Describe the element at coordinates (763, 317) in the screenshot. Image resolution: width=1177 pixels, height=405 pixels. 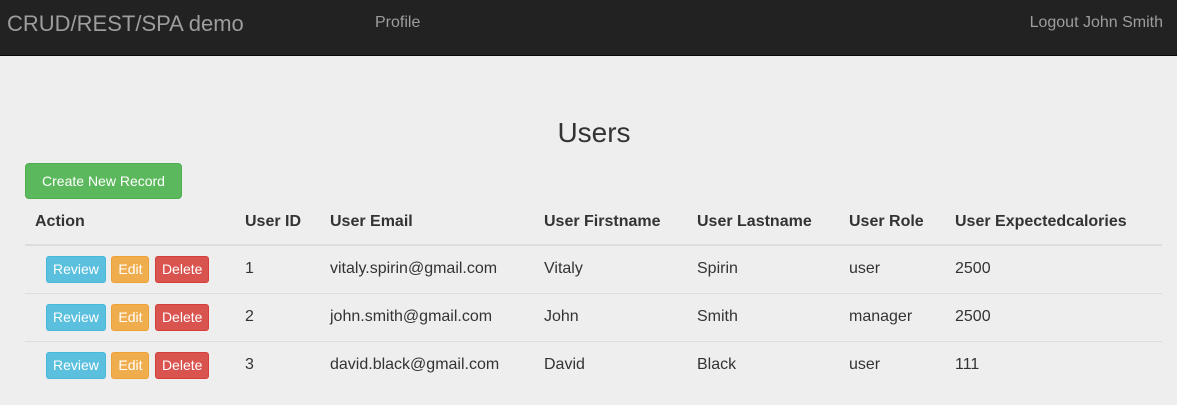
I see `user-lastname-cell: Smith` at that location.